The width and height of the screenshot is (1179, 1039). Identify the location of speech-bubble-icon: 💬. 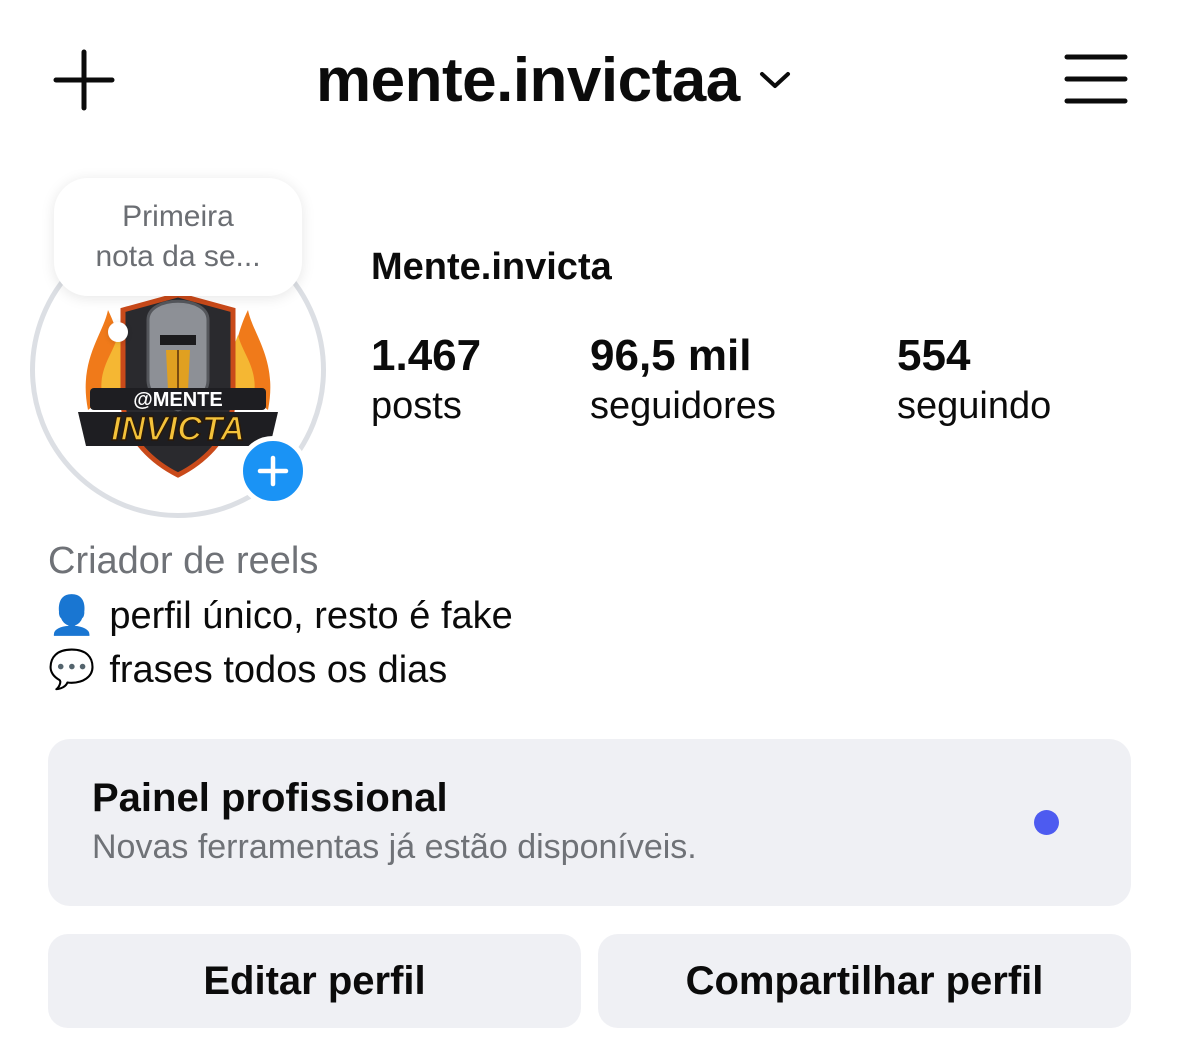
(72, 670).